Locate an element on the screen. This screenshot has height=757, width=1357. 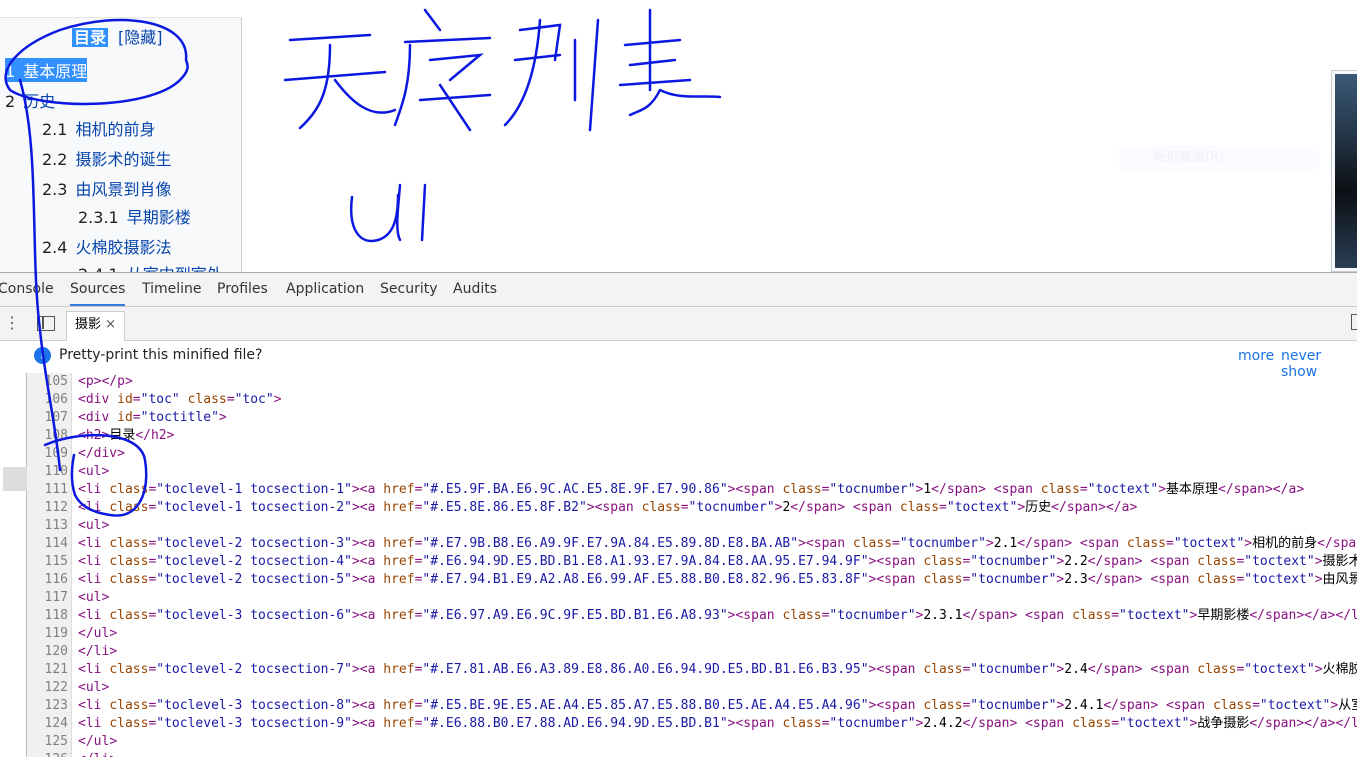
toc-number: 2.4.1 is located at coordinates (98, 268).